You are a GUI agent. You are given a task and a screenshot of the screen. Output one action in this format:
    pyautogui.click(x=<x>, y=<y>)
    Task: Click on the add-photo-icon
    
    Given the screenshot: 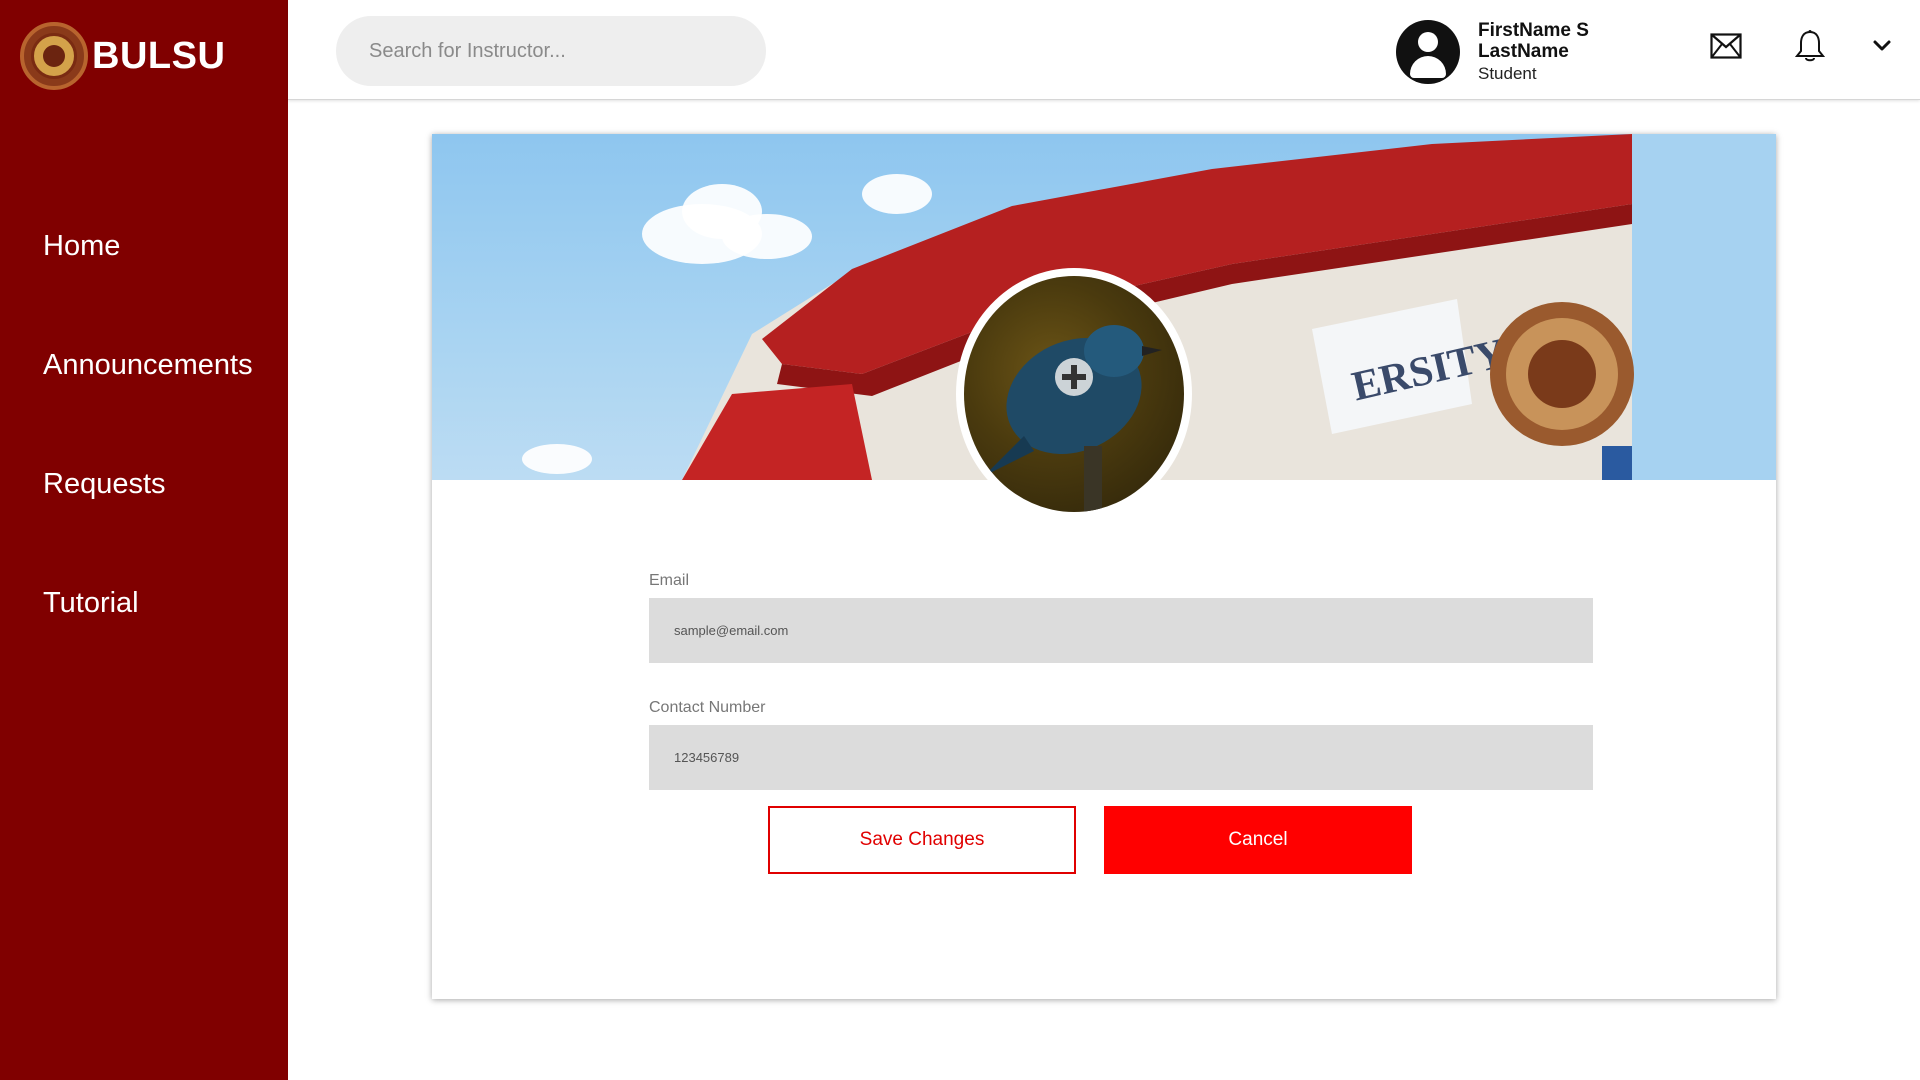 What is the action you would take?
    pyautogui.click(x=1074, y=377)
    